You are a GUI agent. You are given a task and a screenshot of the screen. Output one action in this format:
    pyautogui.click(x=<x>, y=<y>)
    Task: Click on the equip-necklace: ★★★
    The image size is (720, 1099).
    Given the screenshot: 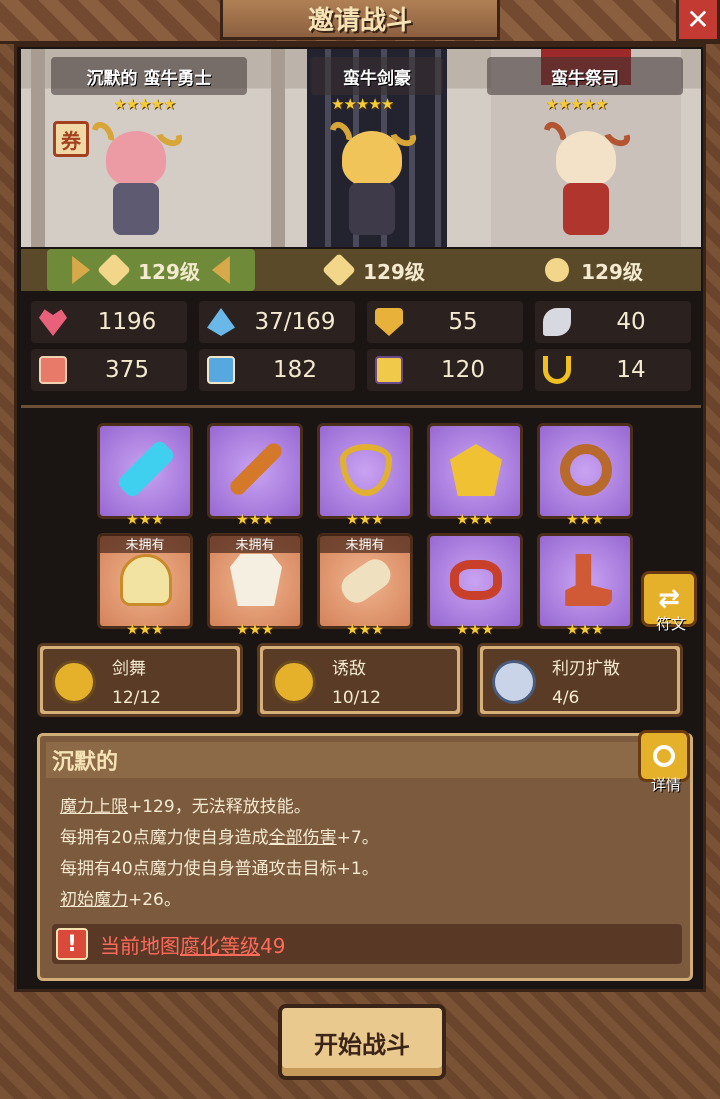 What is the action you would take?
    pyautogui.click(x=365, y=475)
    